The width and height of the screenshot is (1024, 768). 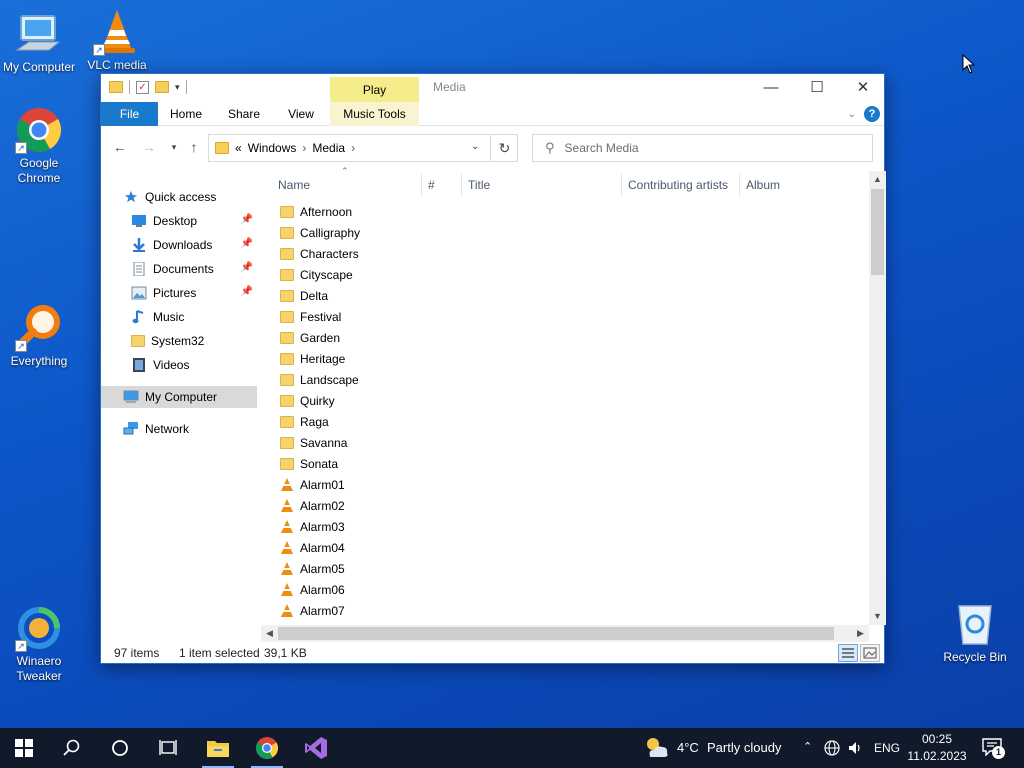 What do you see at coordinates (39, 336) in the screenshot?
I see `desktop-icon-everything: ↗ Everything` at bounding box center [39, 336].